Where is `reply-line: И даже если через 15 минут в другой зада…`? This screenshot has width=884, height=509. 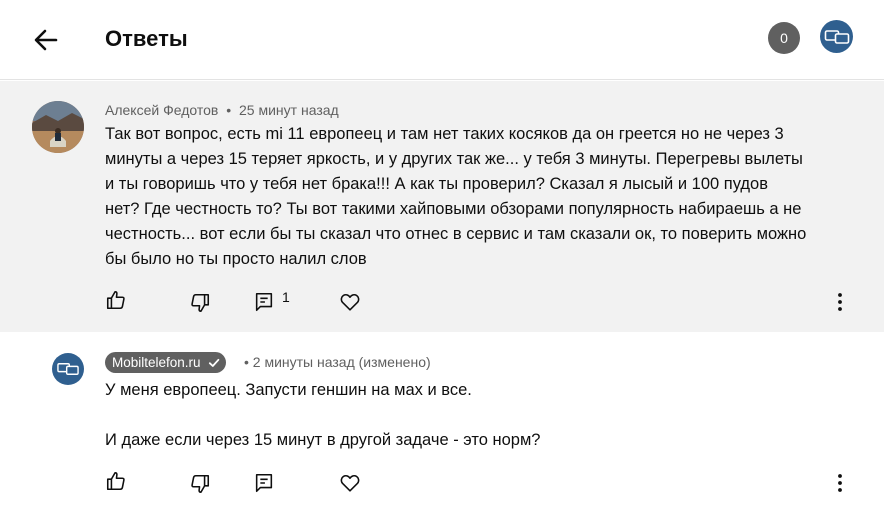
reply-line: И даже если через 15 минут в другой зада… is located at coordinates (323, 440).